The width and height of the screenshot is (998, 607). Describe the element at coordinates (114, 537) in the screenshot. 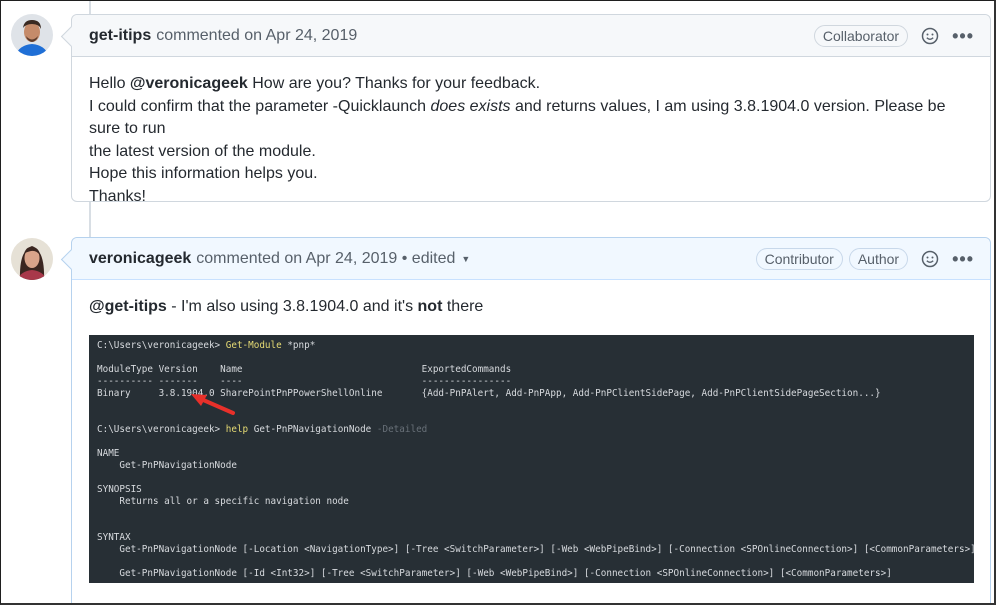

I see `terminal-section-label: SYNTAX` at that location.